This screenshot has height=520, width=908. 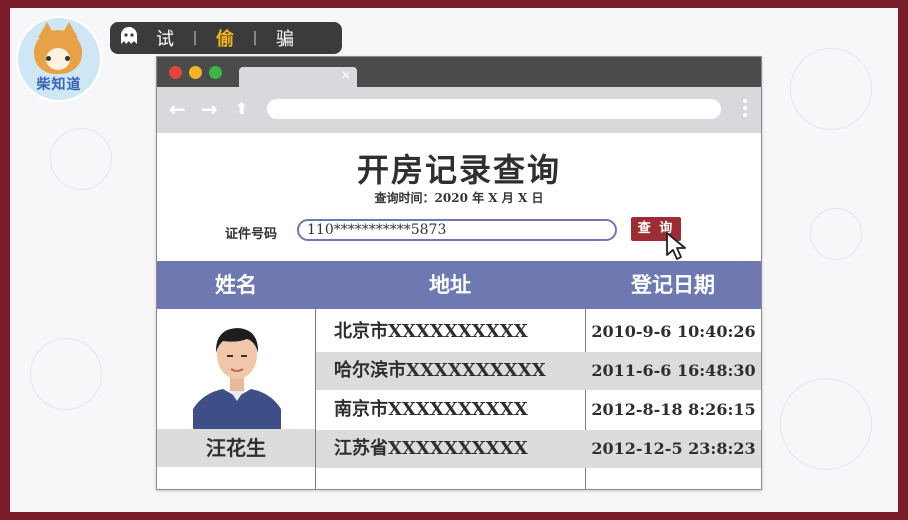 I want to click on tab-close-icon: ×, so click(x=345, y=75).